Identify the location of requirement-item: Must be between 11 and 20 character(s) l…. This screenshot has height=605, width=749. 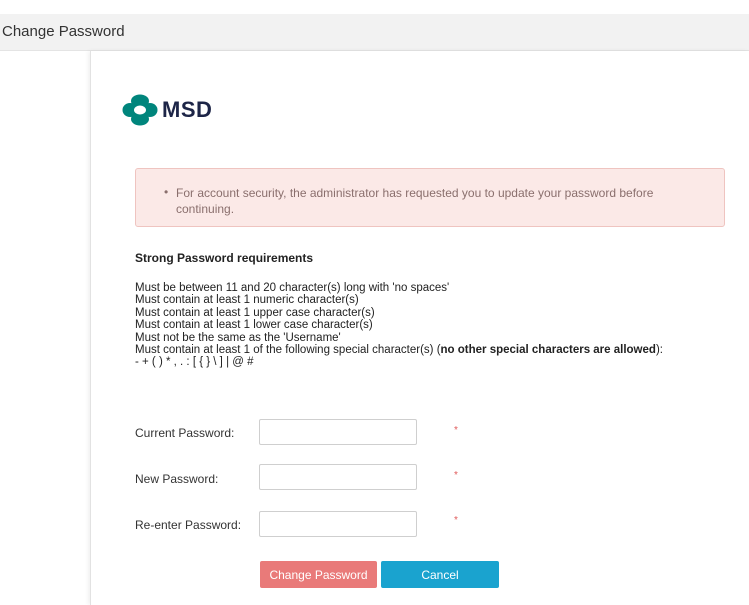
(292, 288).